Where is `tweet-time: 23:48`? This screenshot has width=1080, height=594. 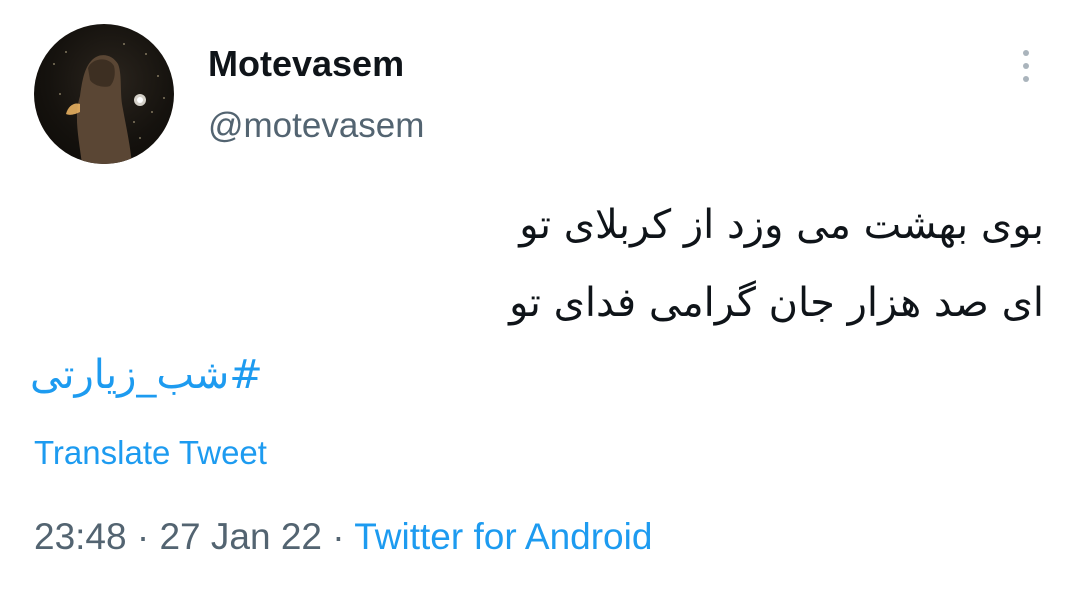 tweet-time: 23:48 is located at coordinates (80, 536).